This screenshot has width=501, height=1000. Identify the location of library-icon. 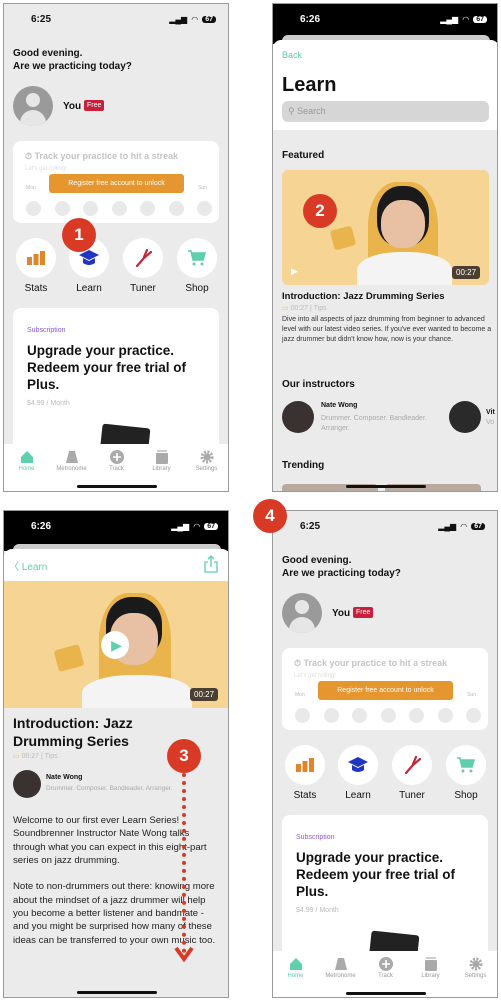
(161, 457).